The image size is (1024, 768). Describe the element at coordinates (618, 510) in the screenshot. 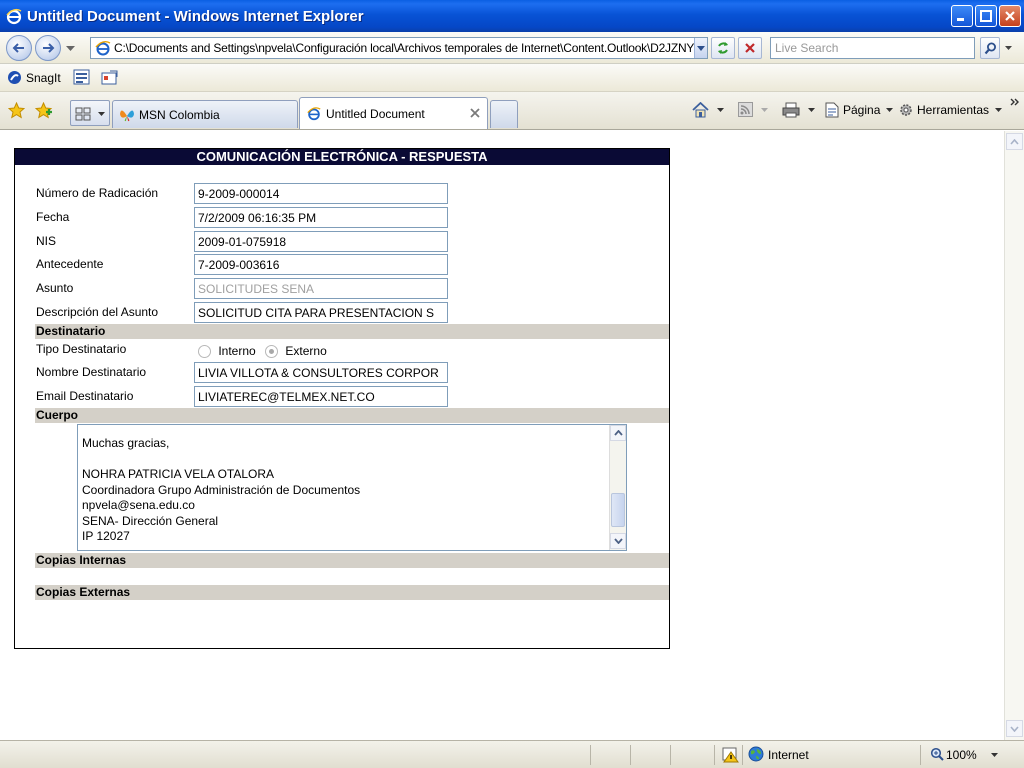

I see `textarea-scroll-thumb` at that location.